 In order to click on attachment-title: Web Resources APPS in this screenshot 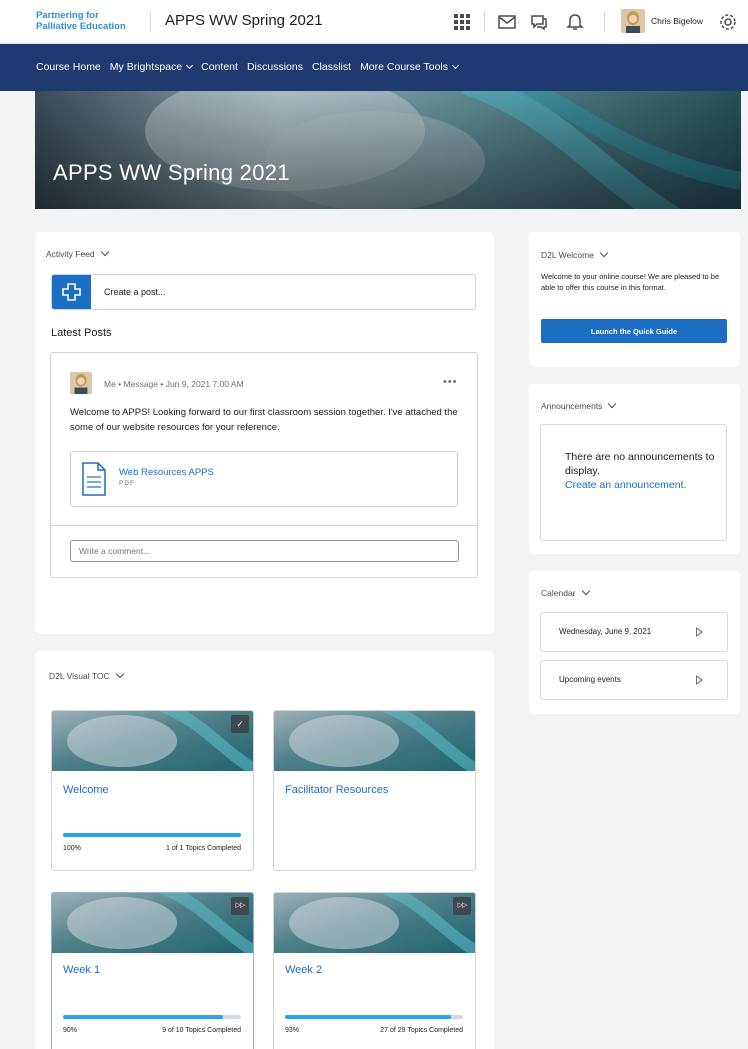, I will do `click(166, 472)`.